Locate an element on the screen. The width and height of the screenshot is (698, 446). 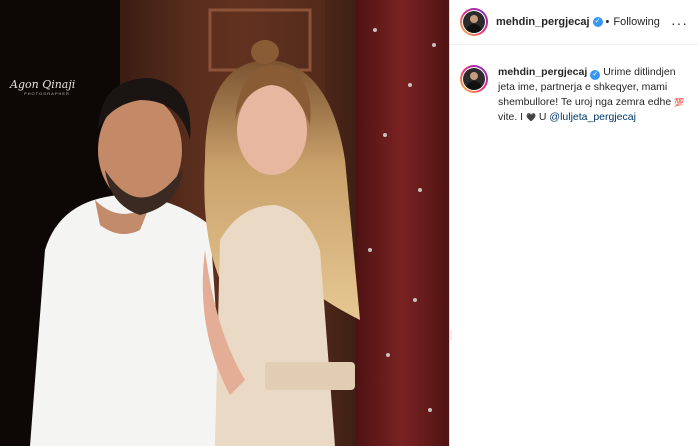
caption-body-2: vite. I is located at coordinates (512, 117).